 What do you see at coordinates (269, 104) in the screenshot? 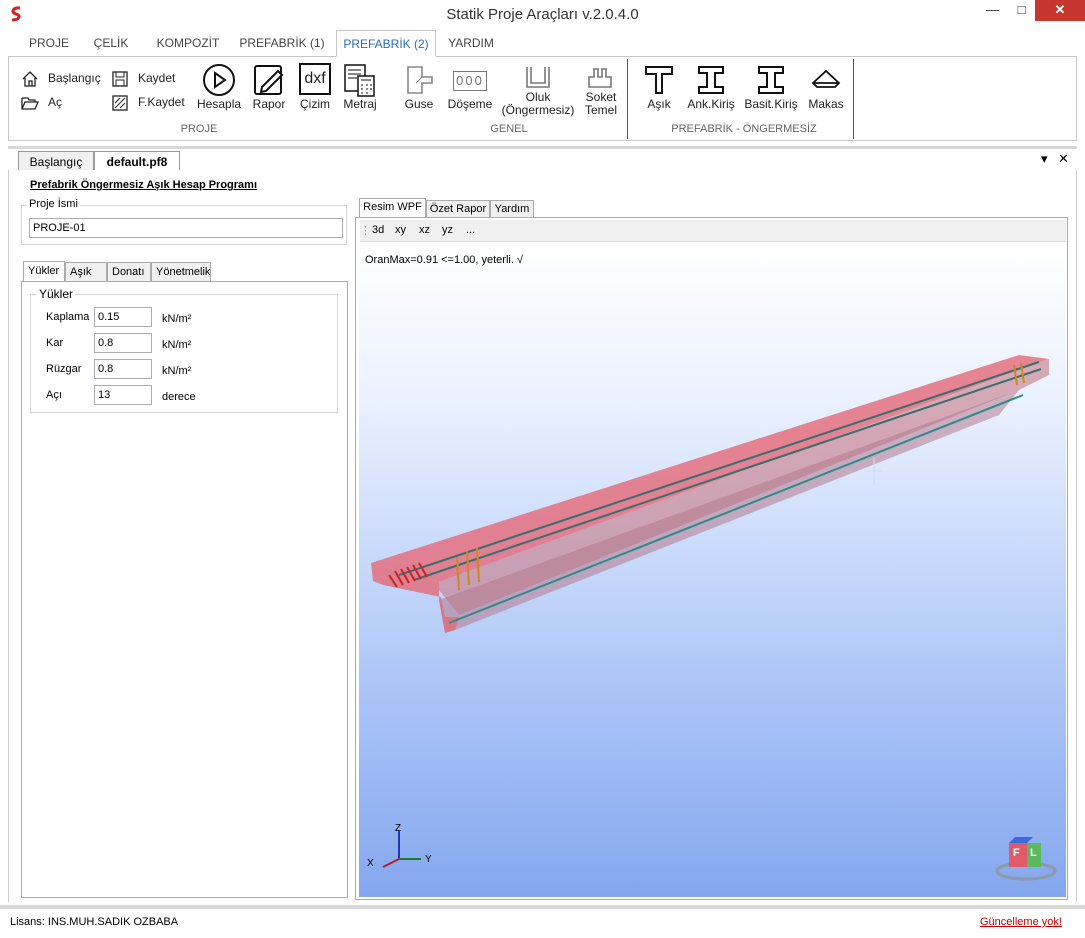
I see `rapor-label: Rapor` at bounding box center [269, 104].